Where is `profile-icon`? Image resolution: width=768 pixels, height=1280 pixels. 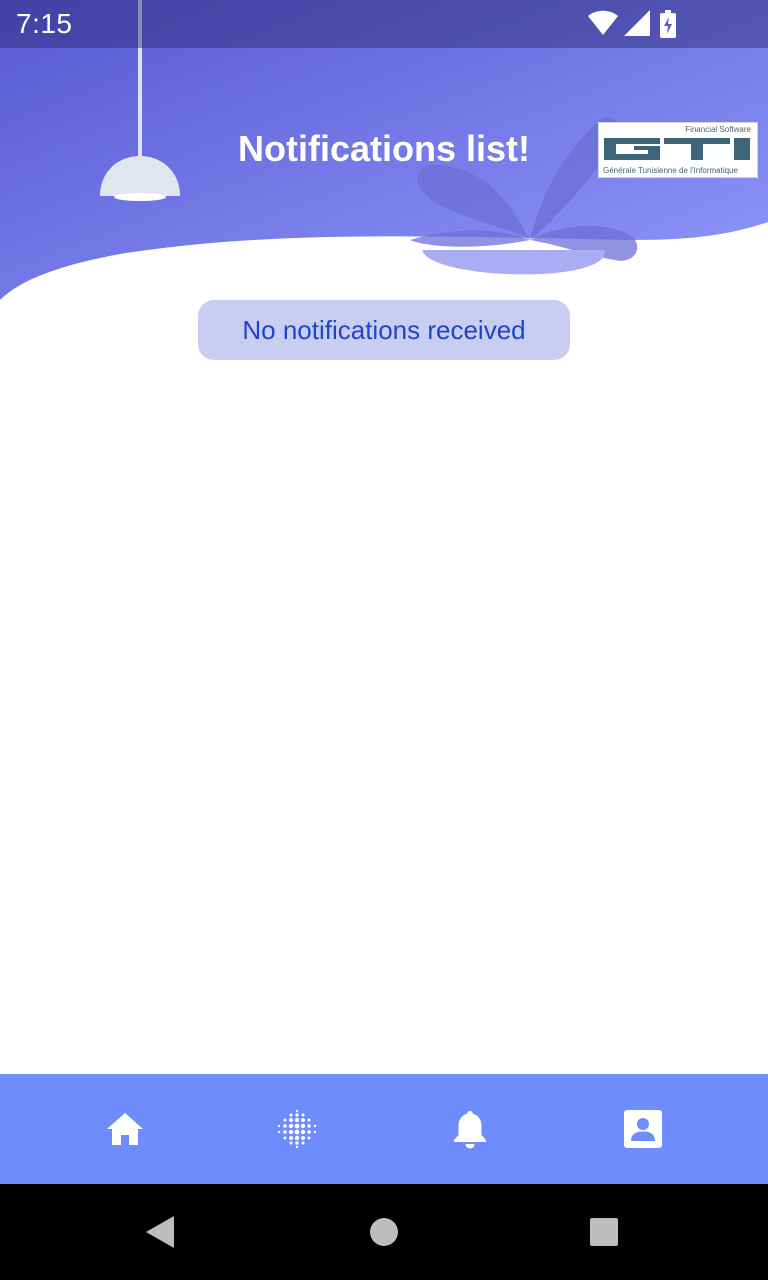 profile-icon is located at coordinates (643, 1129).